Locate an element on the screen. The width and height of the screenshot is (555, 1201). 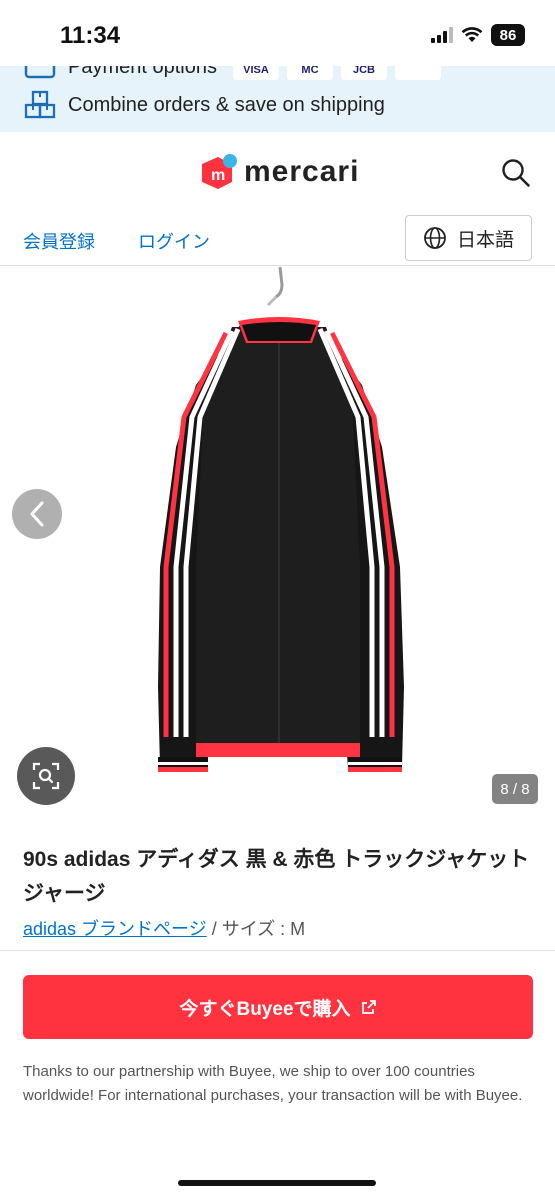
payment-options-label: Payment options is located at coordinates (142, 72).